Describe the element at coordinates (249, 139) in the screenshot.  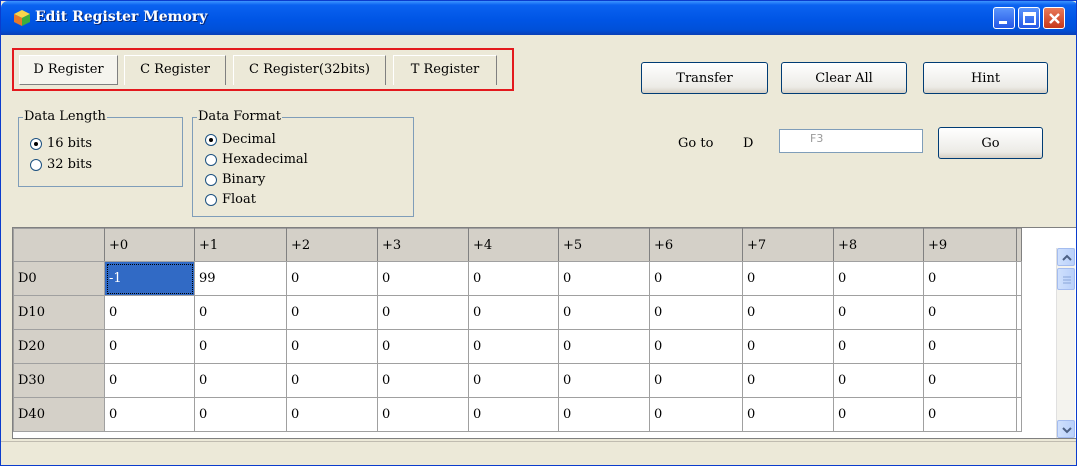
I see `radio-label: Decimal` at that location.